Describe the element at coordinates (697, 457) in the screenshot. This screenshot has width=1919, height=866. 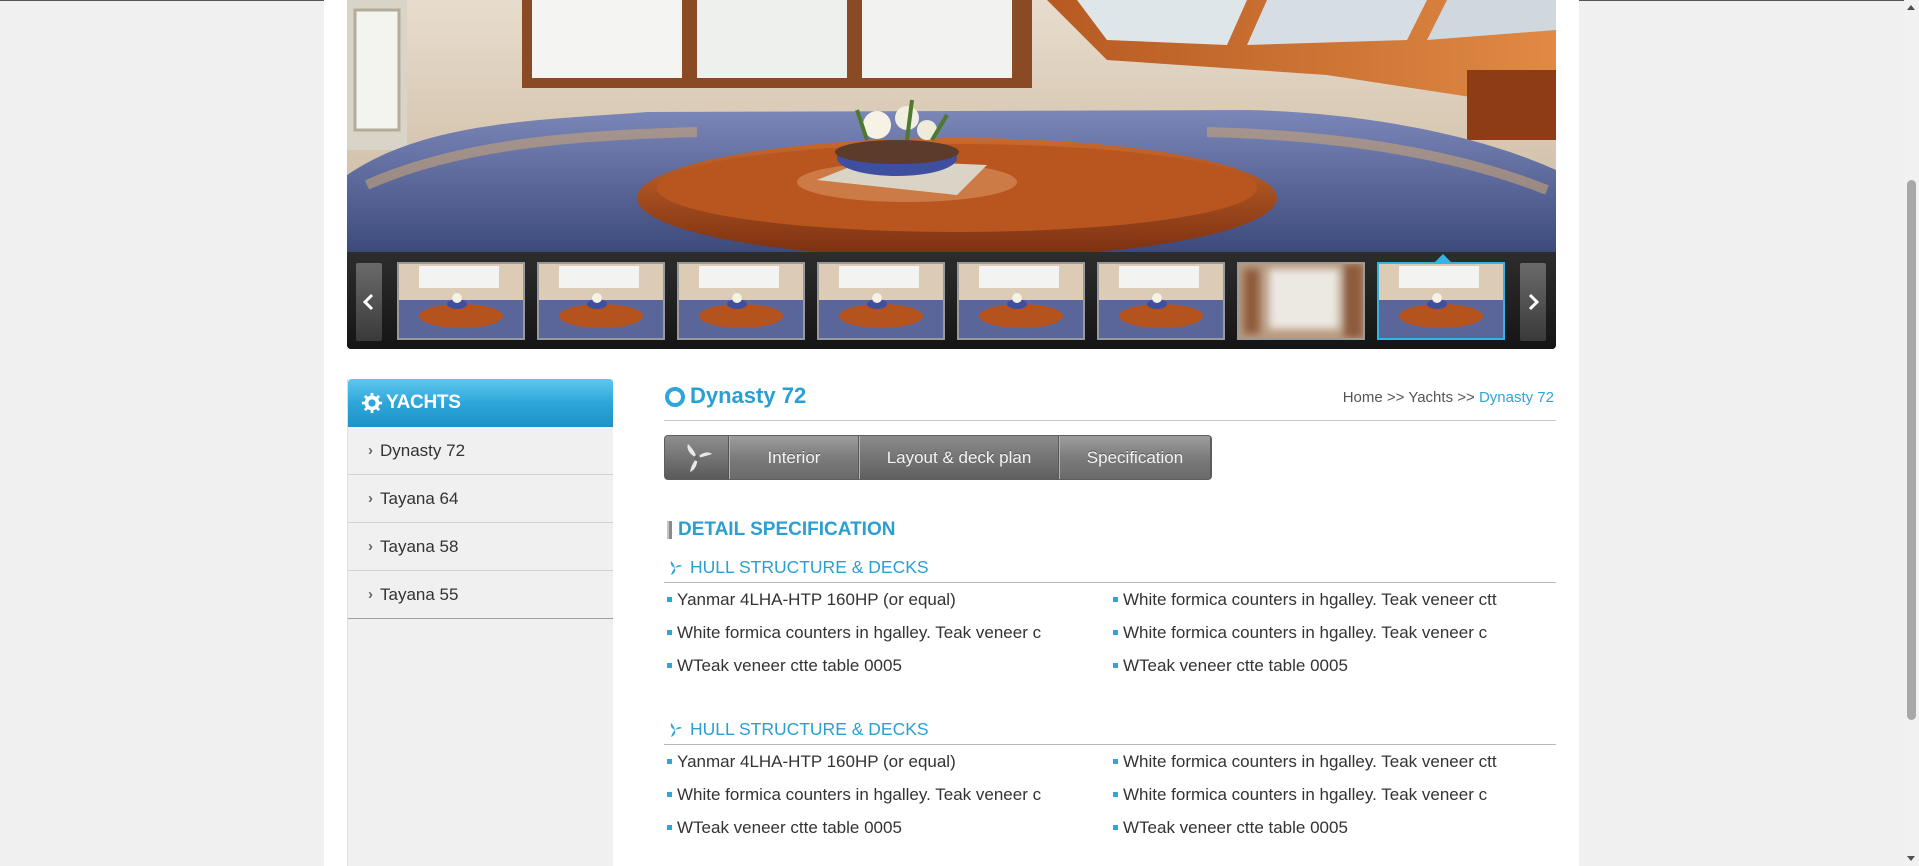
I see `brand-logo-icon` at that location.